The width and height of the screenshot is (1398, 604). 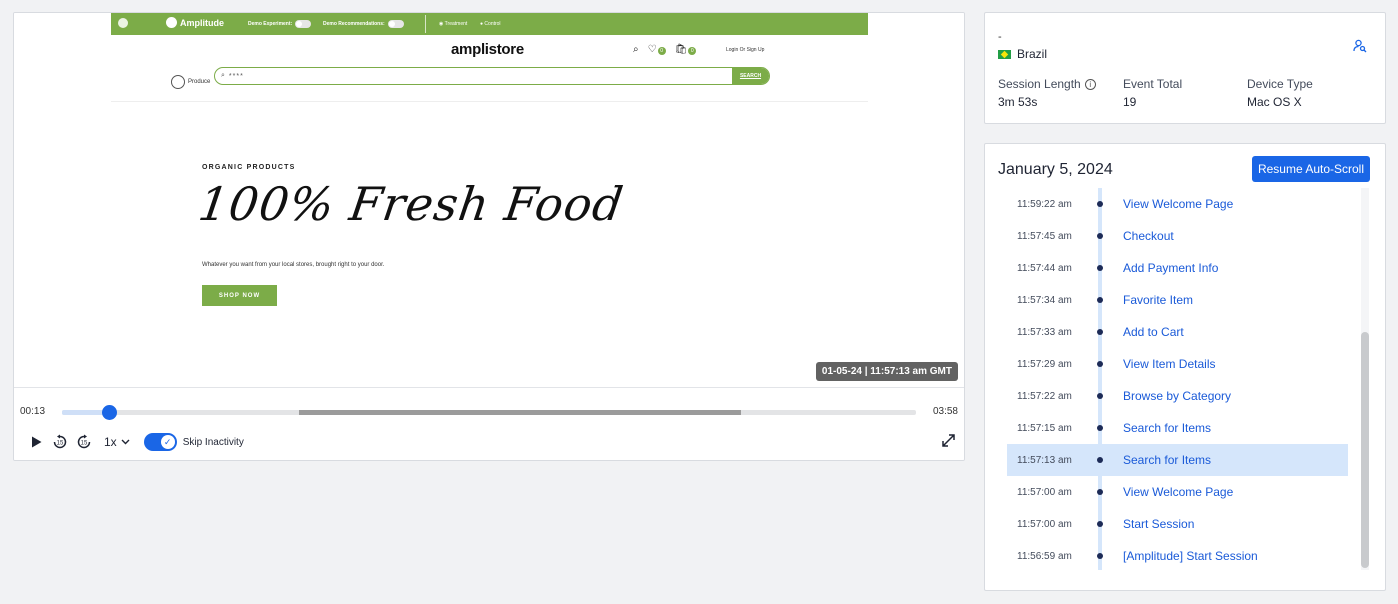 What do you see at coordinates (1022, 54) in the screenshot?
I see `user-location: Brazil` at bounding box center [1022, 54].